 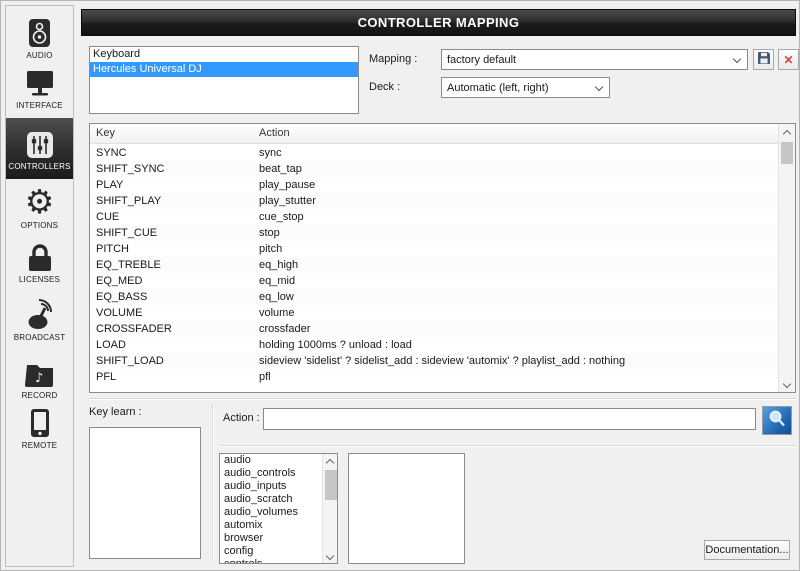 I want to click on table-row: SHIFT_CUE stop, so click(x=434, y=233).